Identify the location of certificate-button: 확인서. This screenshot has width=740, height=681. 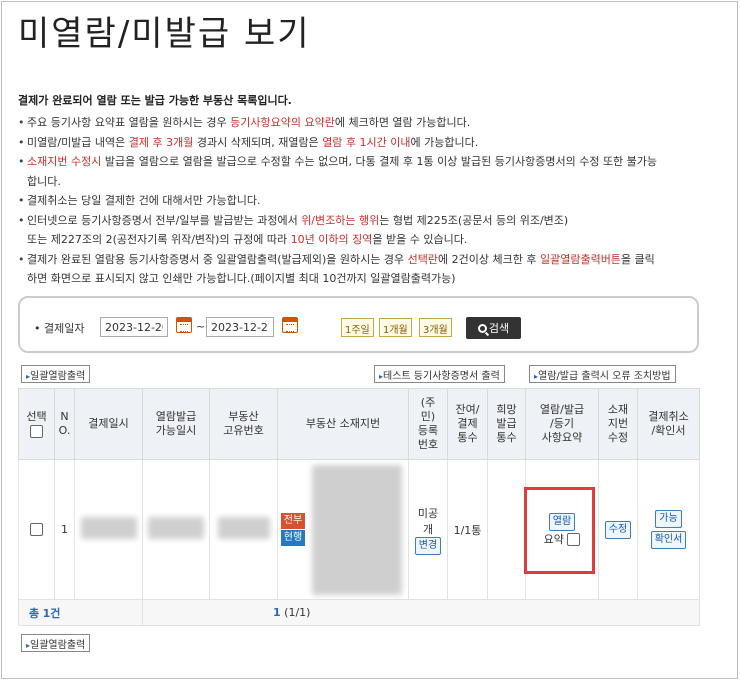
(668, 540).